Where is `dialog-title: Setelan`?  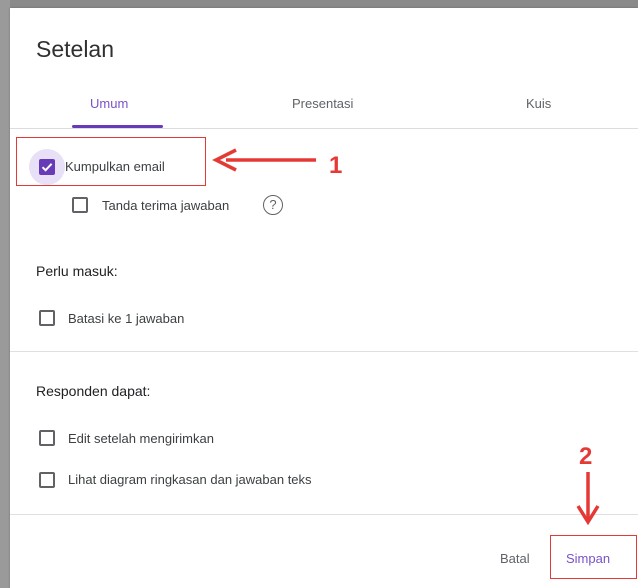 dialog-title: Setelan is located at coordinates (75, 49).